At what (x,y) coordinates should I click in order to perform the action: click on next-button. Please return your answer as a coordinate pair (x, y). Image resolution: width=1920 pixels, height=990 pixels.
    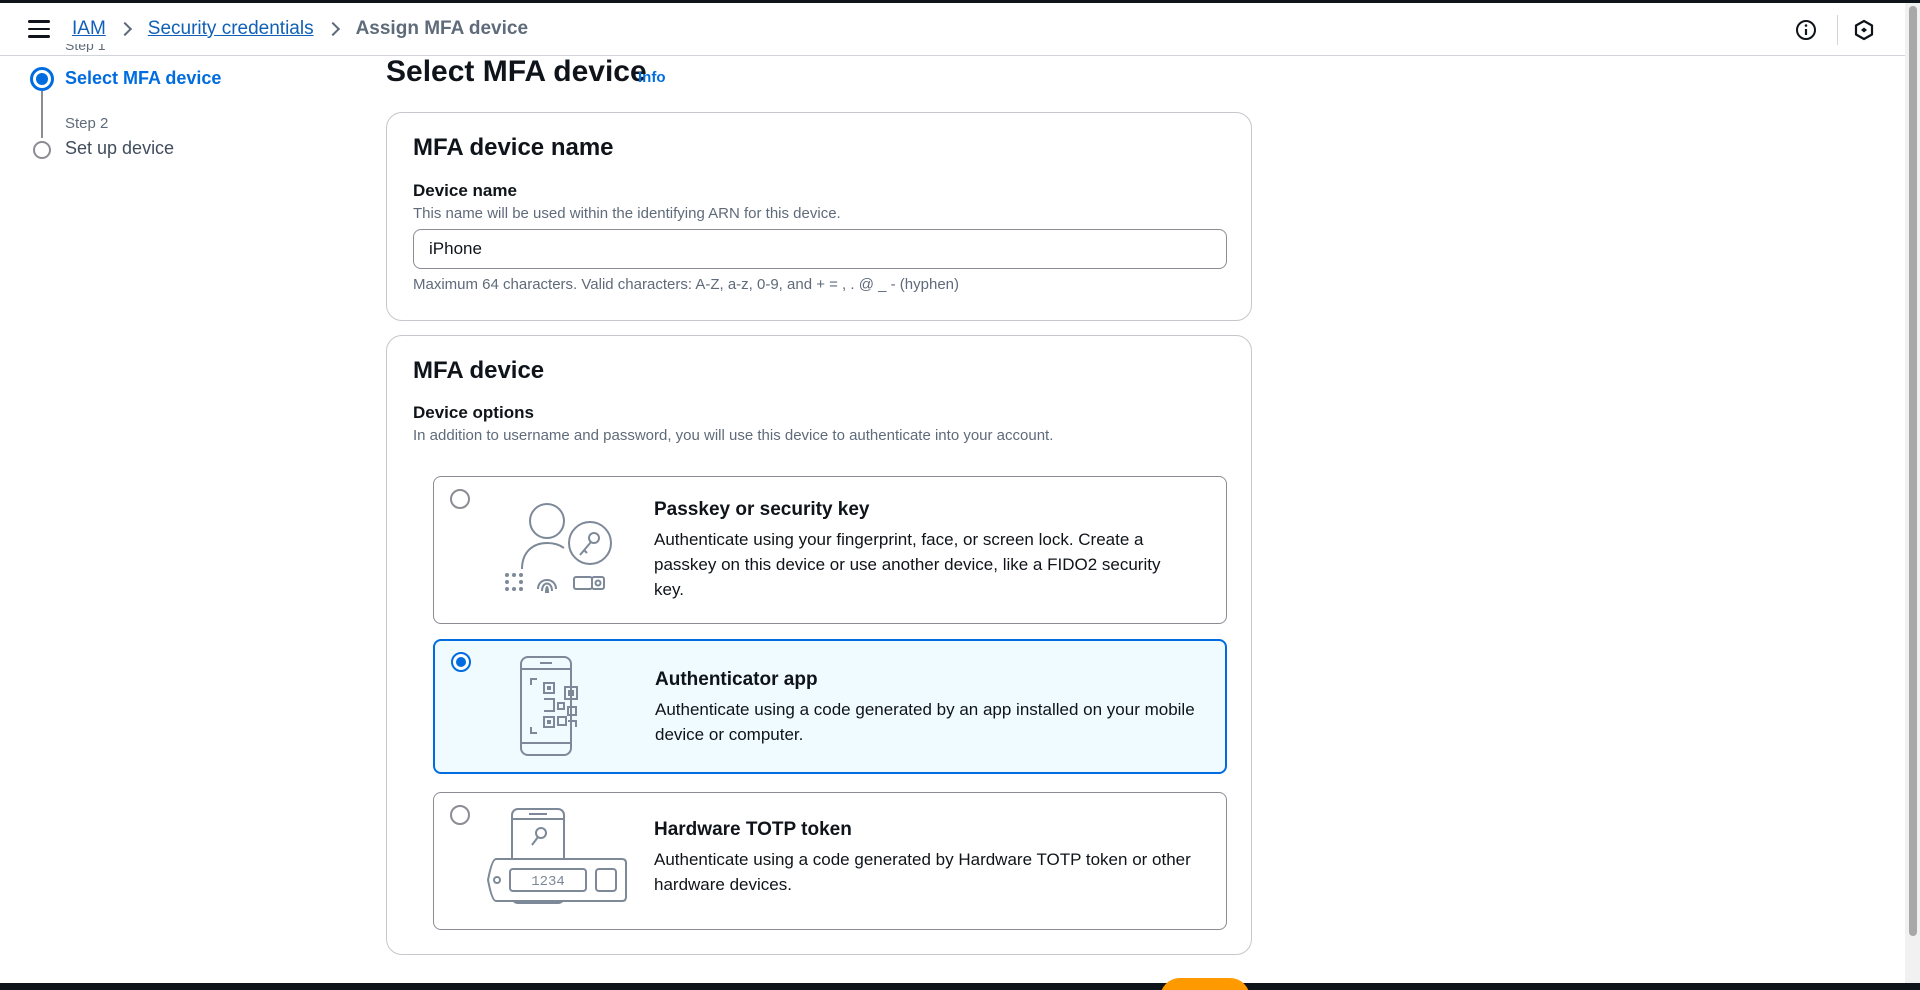
    Looking at the image, I should click on (1205, 984).